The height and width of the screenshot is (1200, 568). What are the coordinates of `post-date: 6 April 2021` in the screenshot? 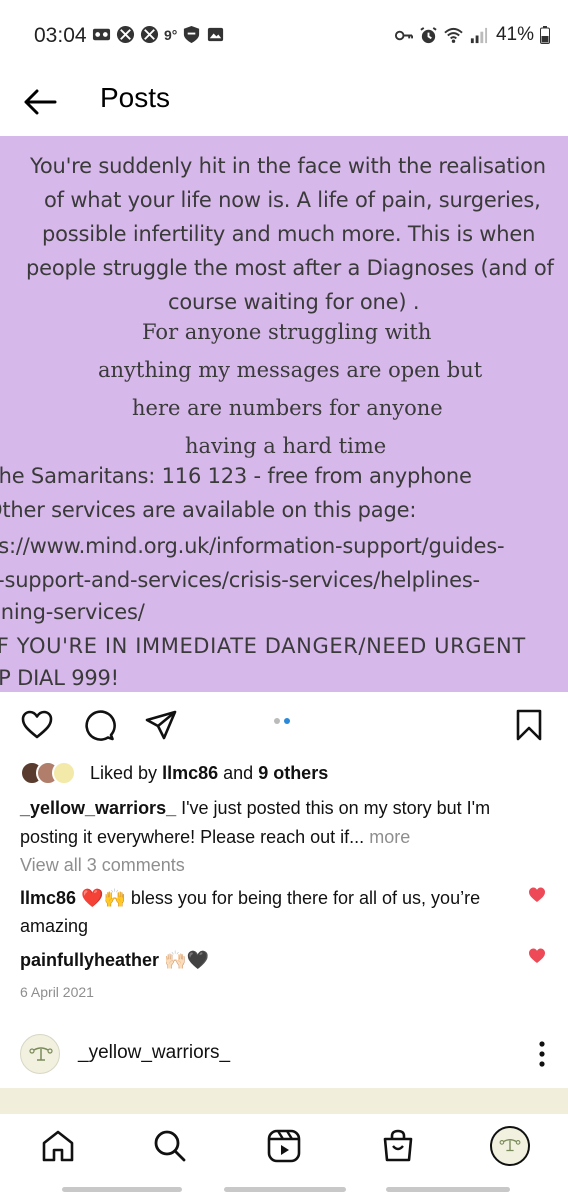 It's located at (57, 992).